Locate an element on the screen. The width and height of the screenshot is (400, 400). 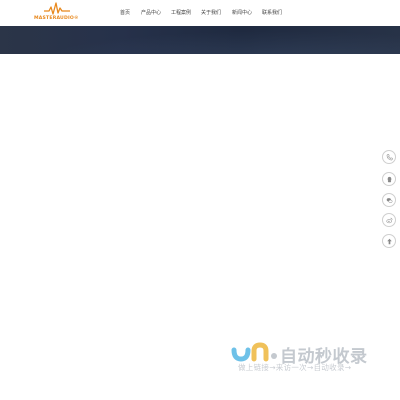
nav-item-cases: 工程案例 is located at coordinates (181, 12).